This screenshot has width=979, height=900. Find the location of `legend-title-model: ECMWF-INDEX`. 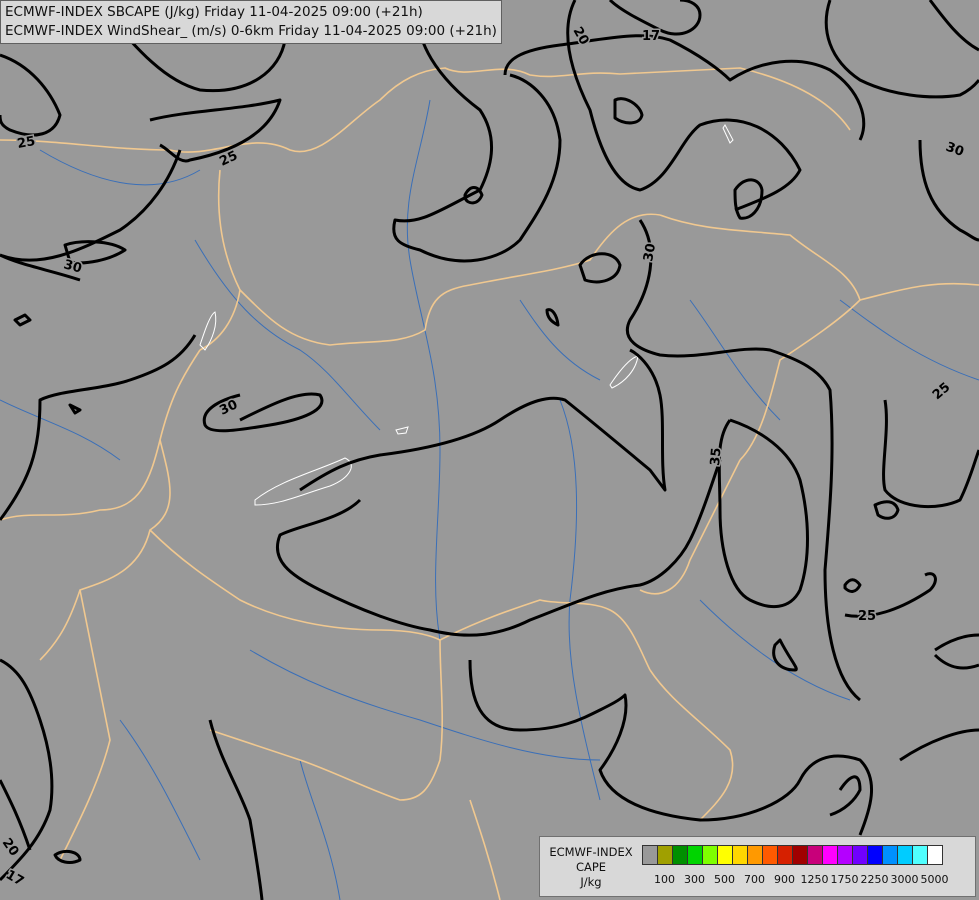

legend-title-model: ECMWF-INDEX is located at coordinates (591, 852).